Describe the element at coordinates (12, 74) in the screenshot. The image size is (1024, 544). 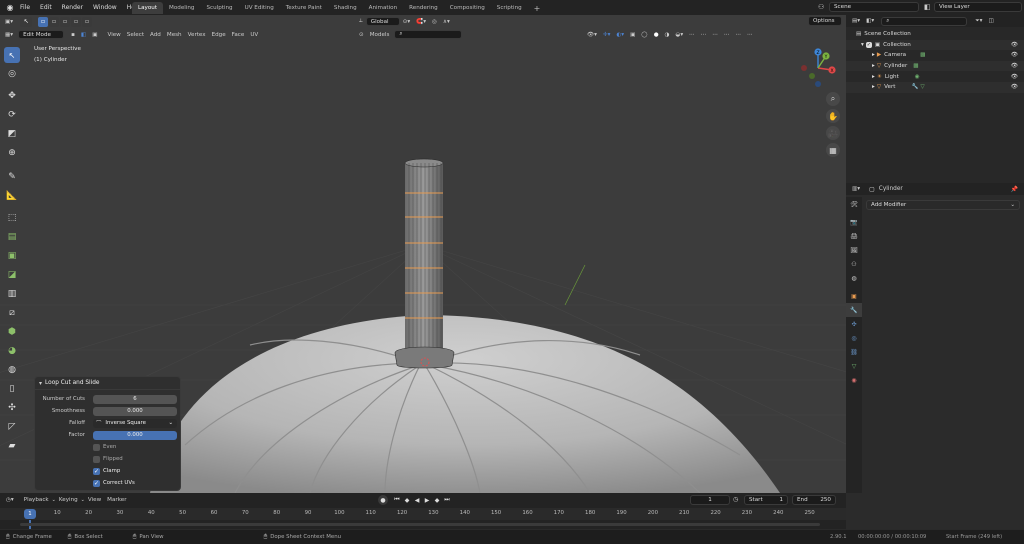
I see `cursor-tool-icon: ◎` at that location.